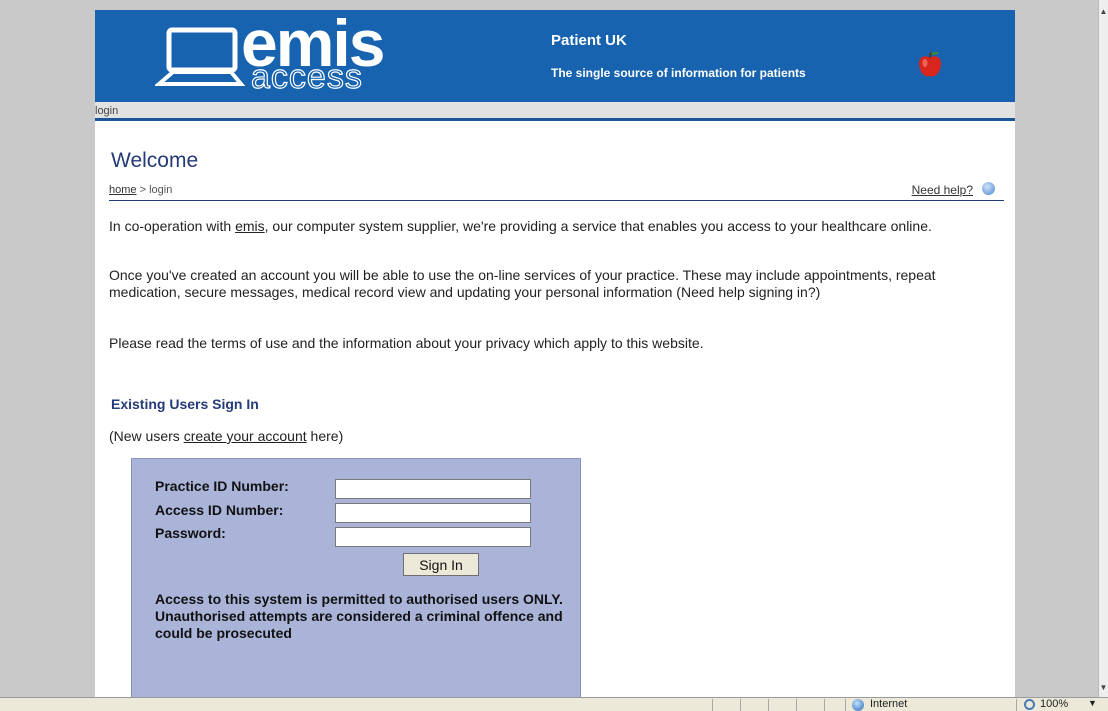 The image size is (1108, 711). Describe the element at coordinates (190, 533) in the screenshot. I see `password-label: Password:` at that location.